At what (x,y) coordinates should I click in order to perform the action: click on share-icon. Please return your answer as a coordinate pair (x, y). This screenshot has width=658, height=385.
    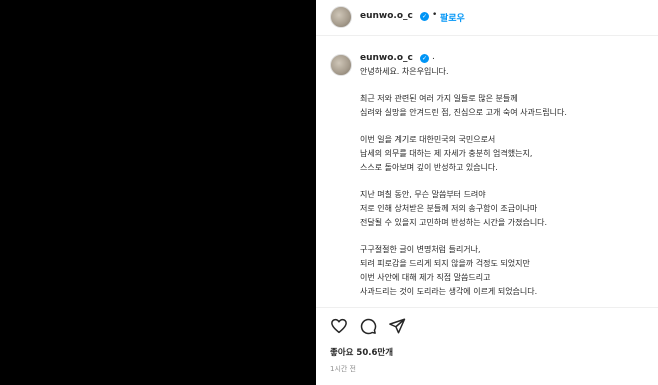
    Looking at the image, I should click on (397, 326).